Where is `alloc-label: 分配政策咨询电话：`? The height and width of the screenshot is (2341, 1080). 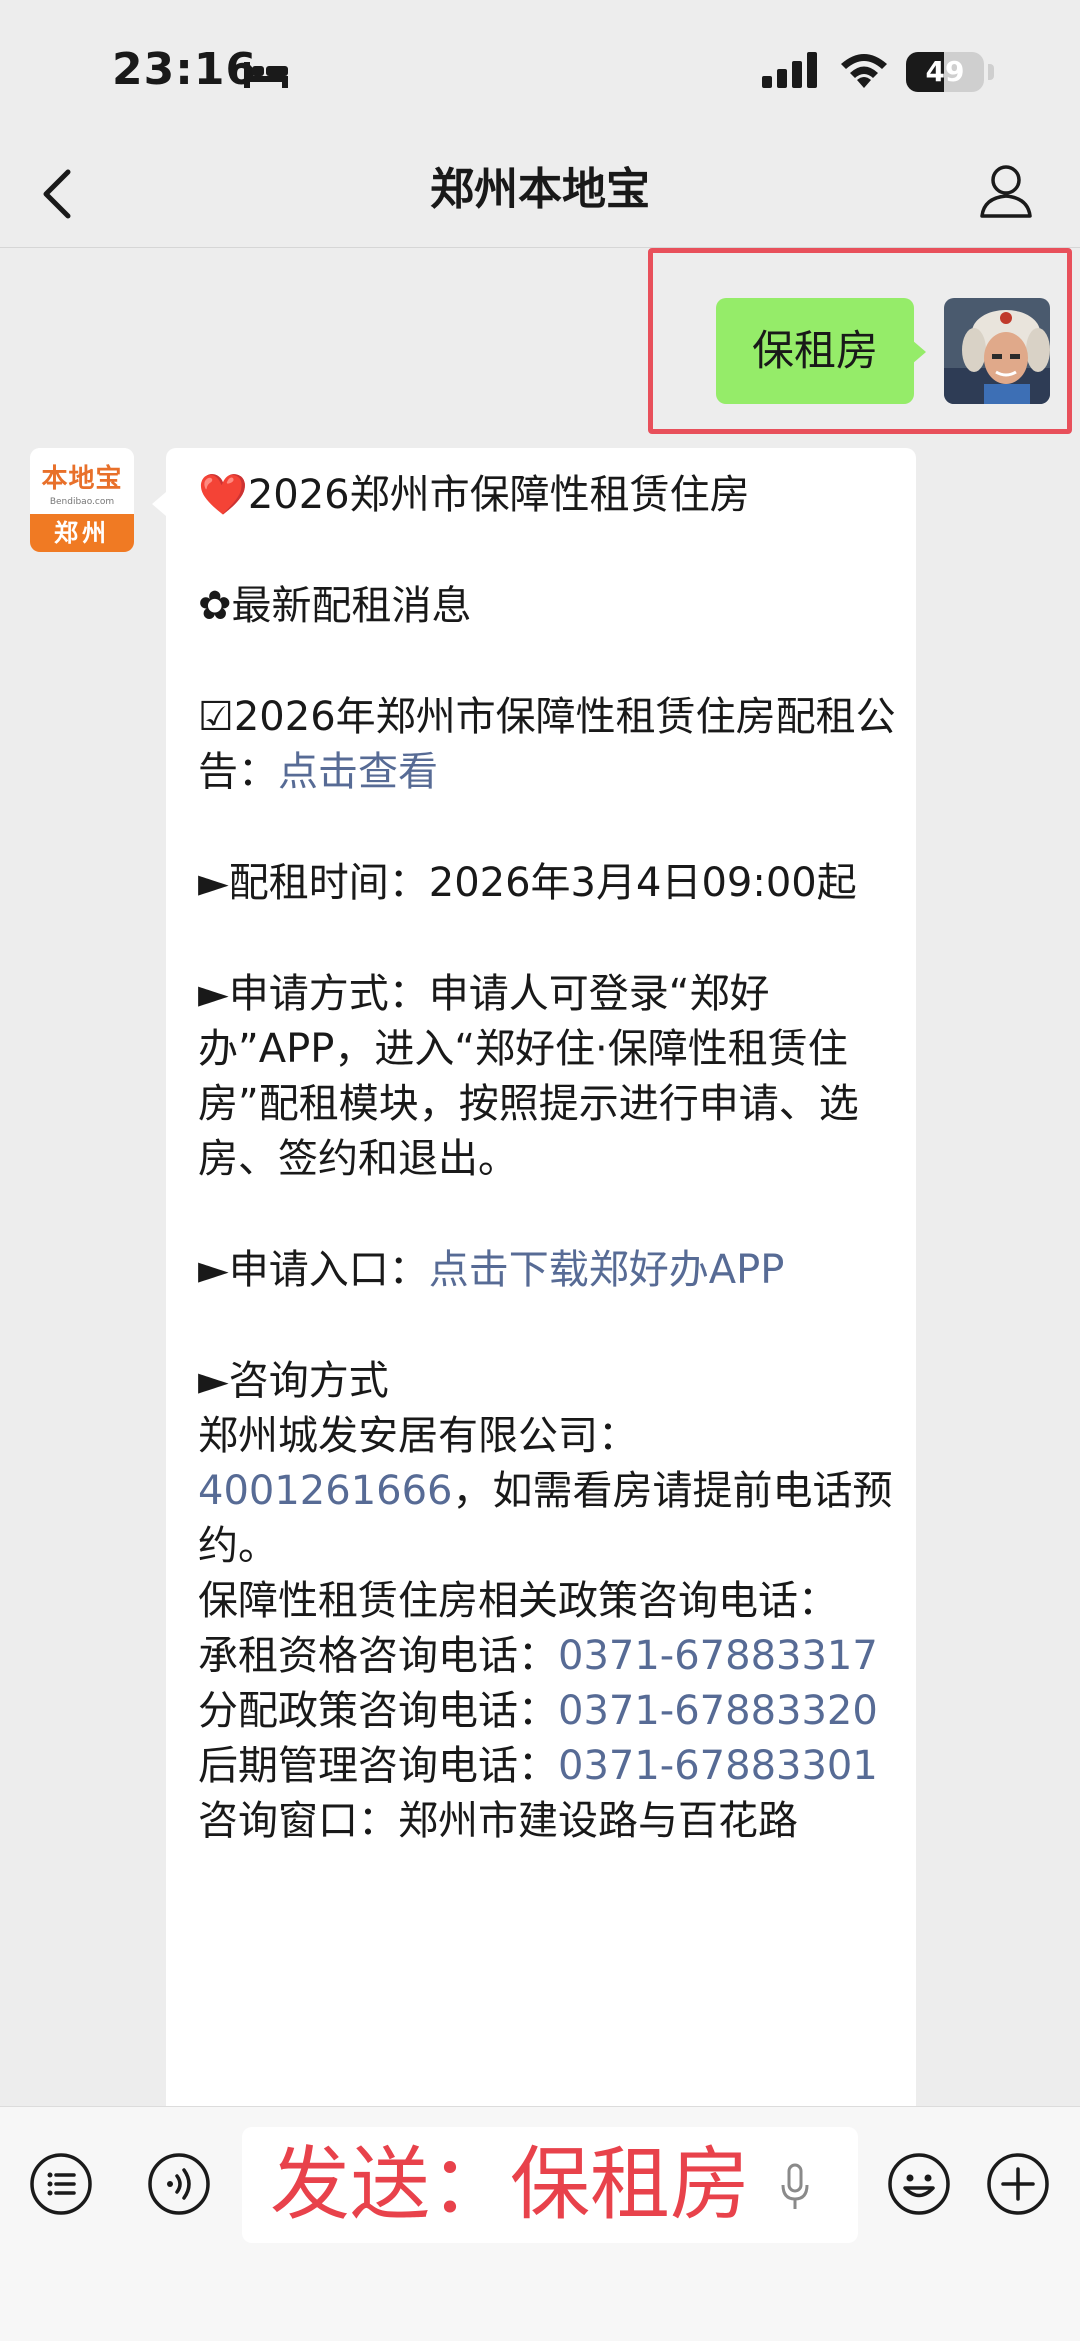
alloc-label: 分配政策咨询电话： is located at coordinates (378, 1711).